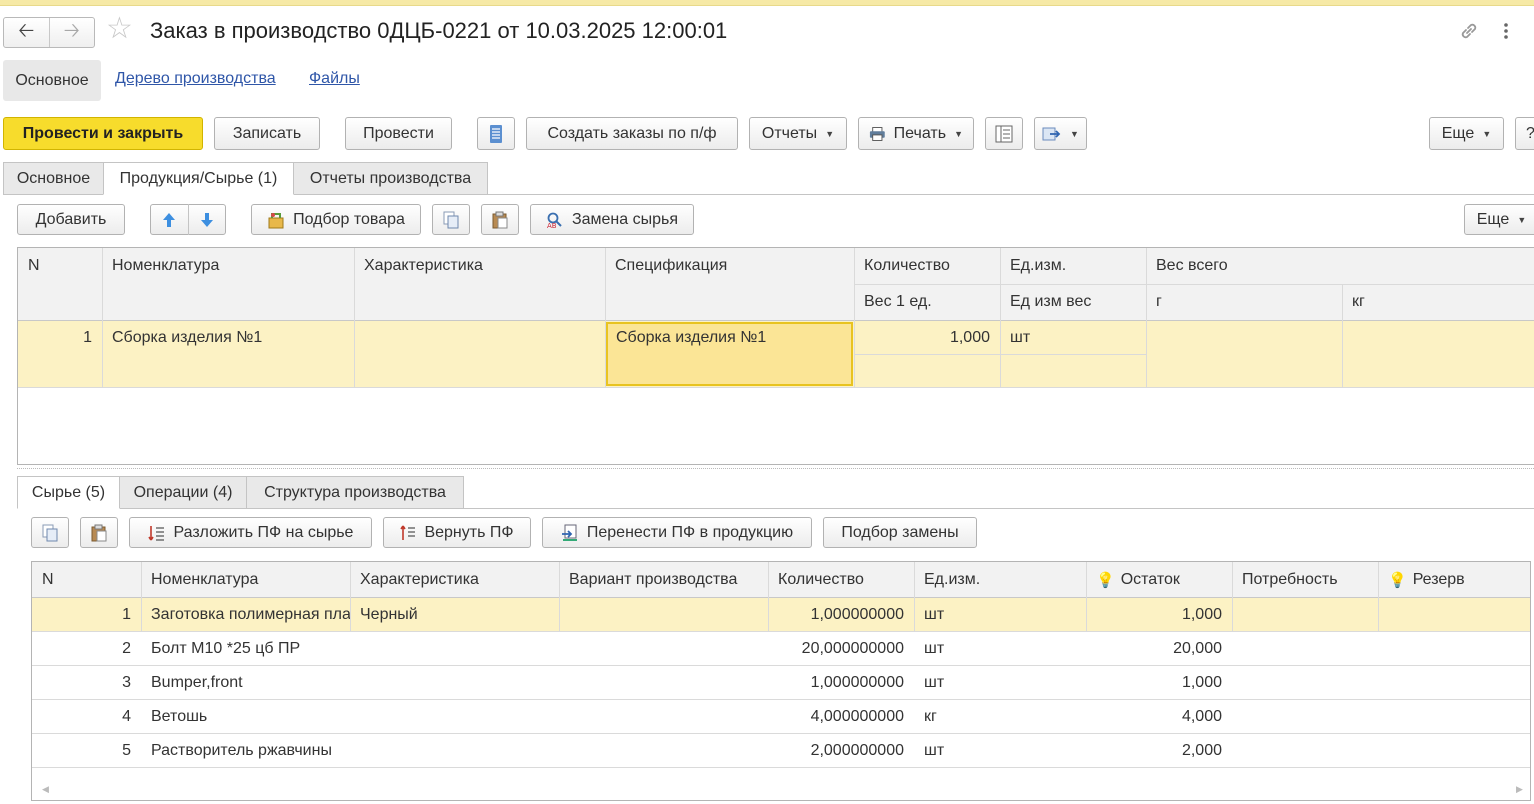 The image size is (1534, 804). Describe the element at coordinates (916, 133) in the screenshot. I see `print-button: Печать ▼` at that location.